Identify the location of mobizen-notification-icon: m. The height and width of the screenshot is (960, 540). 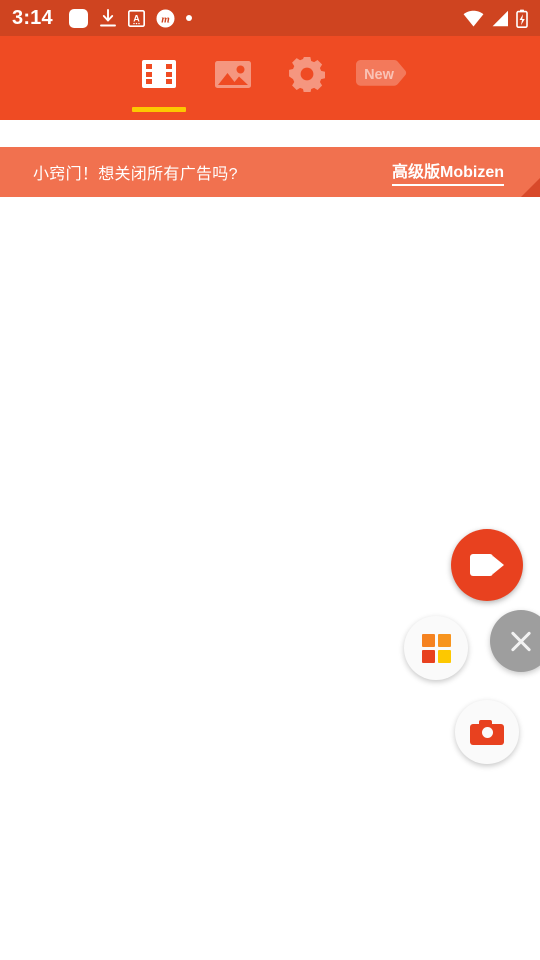
(165, 18).